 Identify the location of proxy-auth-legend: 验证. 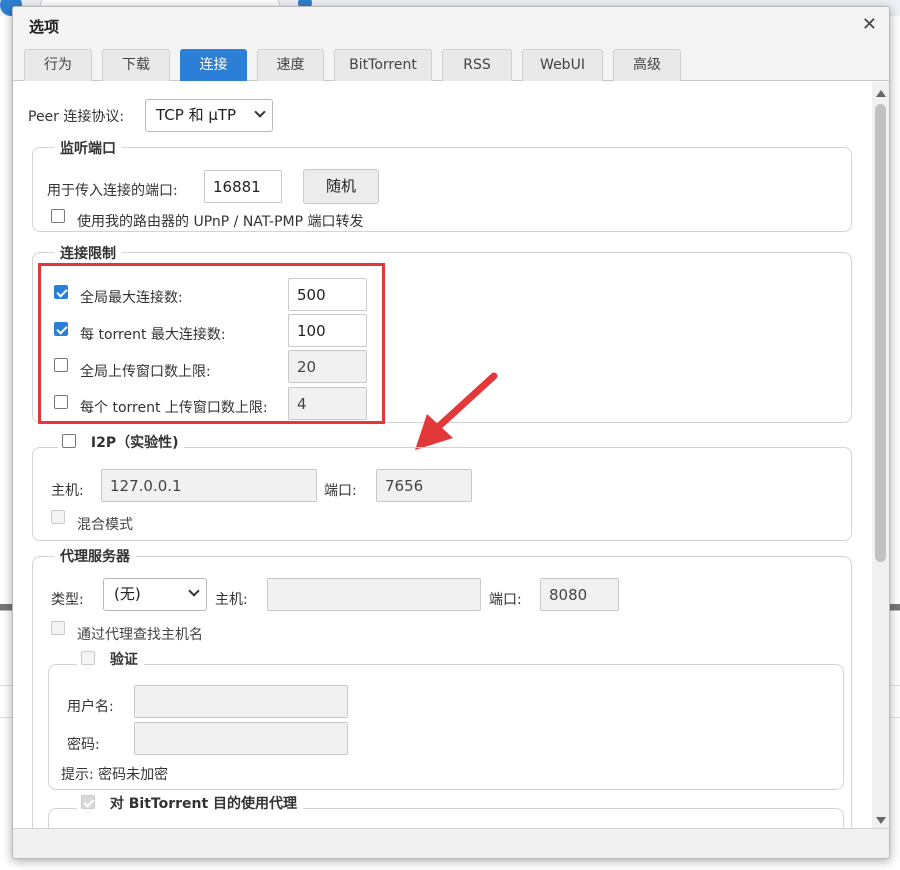
(110, 659).